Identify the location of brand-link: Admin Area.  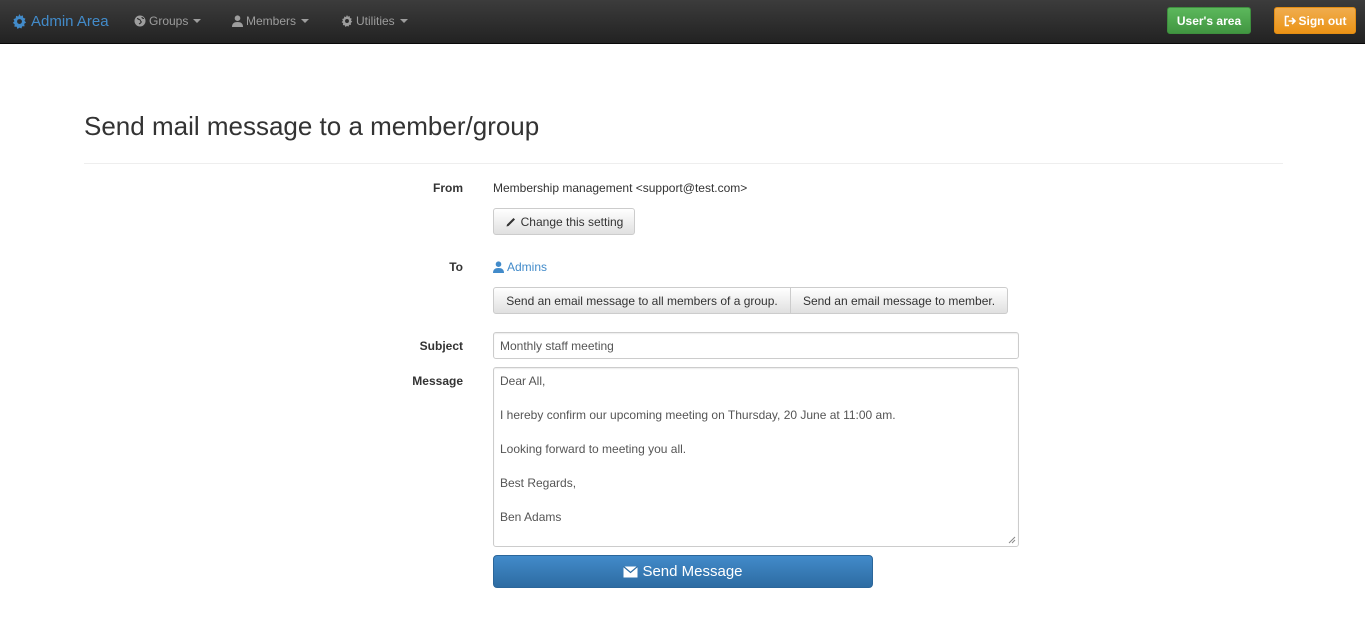
(60, 21).